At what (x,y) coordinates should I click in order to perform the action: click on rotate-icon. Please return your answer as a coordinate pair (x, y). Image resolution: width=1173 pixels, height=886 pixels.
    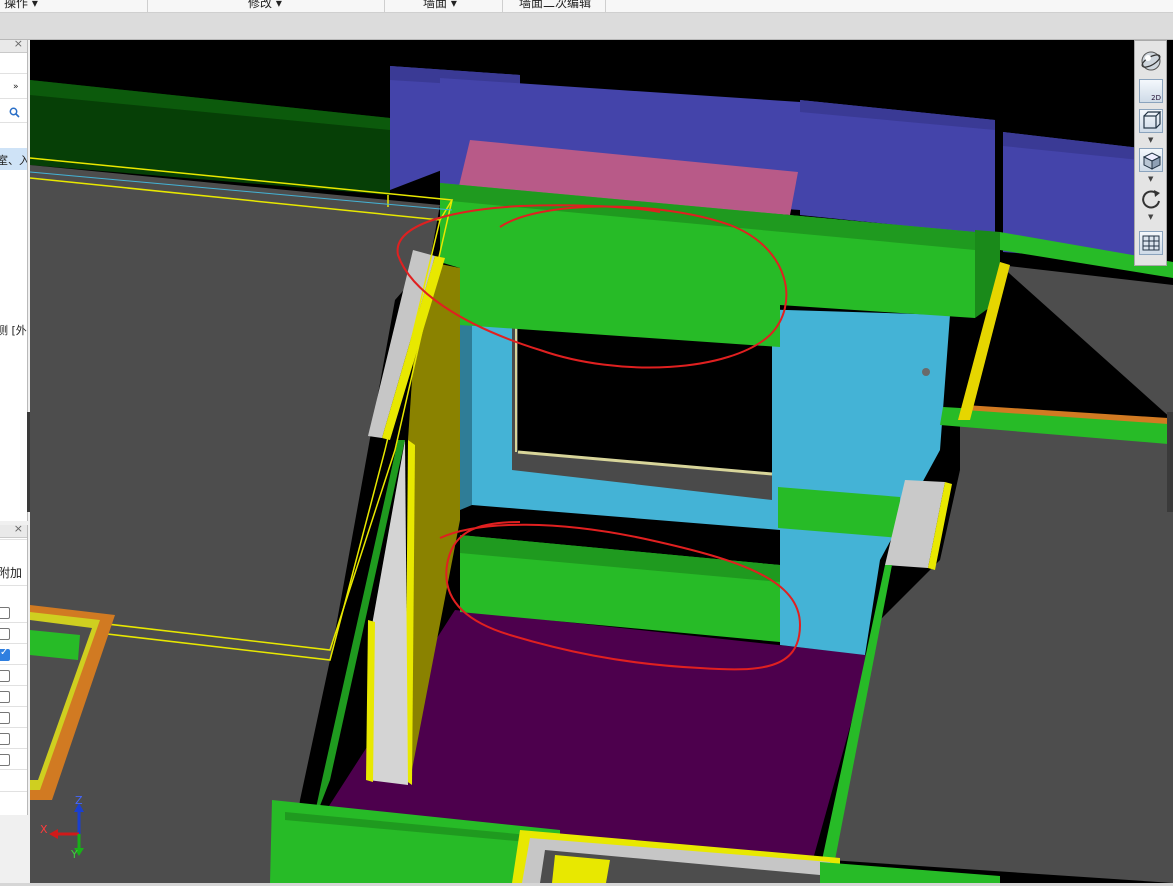
    Looking at the image, I should click on (1151, 199).